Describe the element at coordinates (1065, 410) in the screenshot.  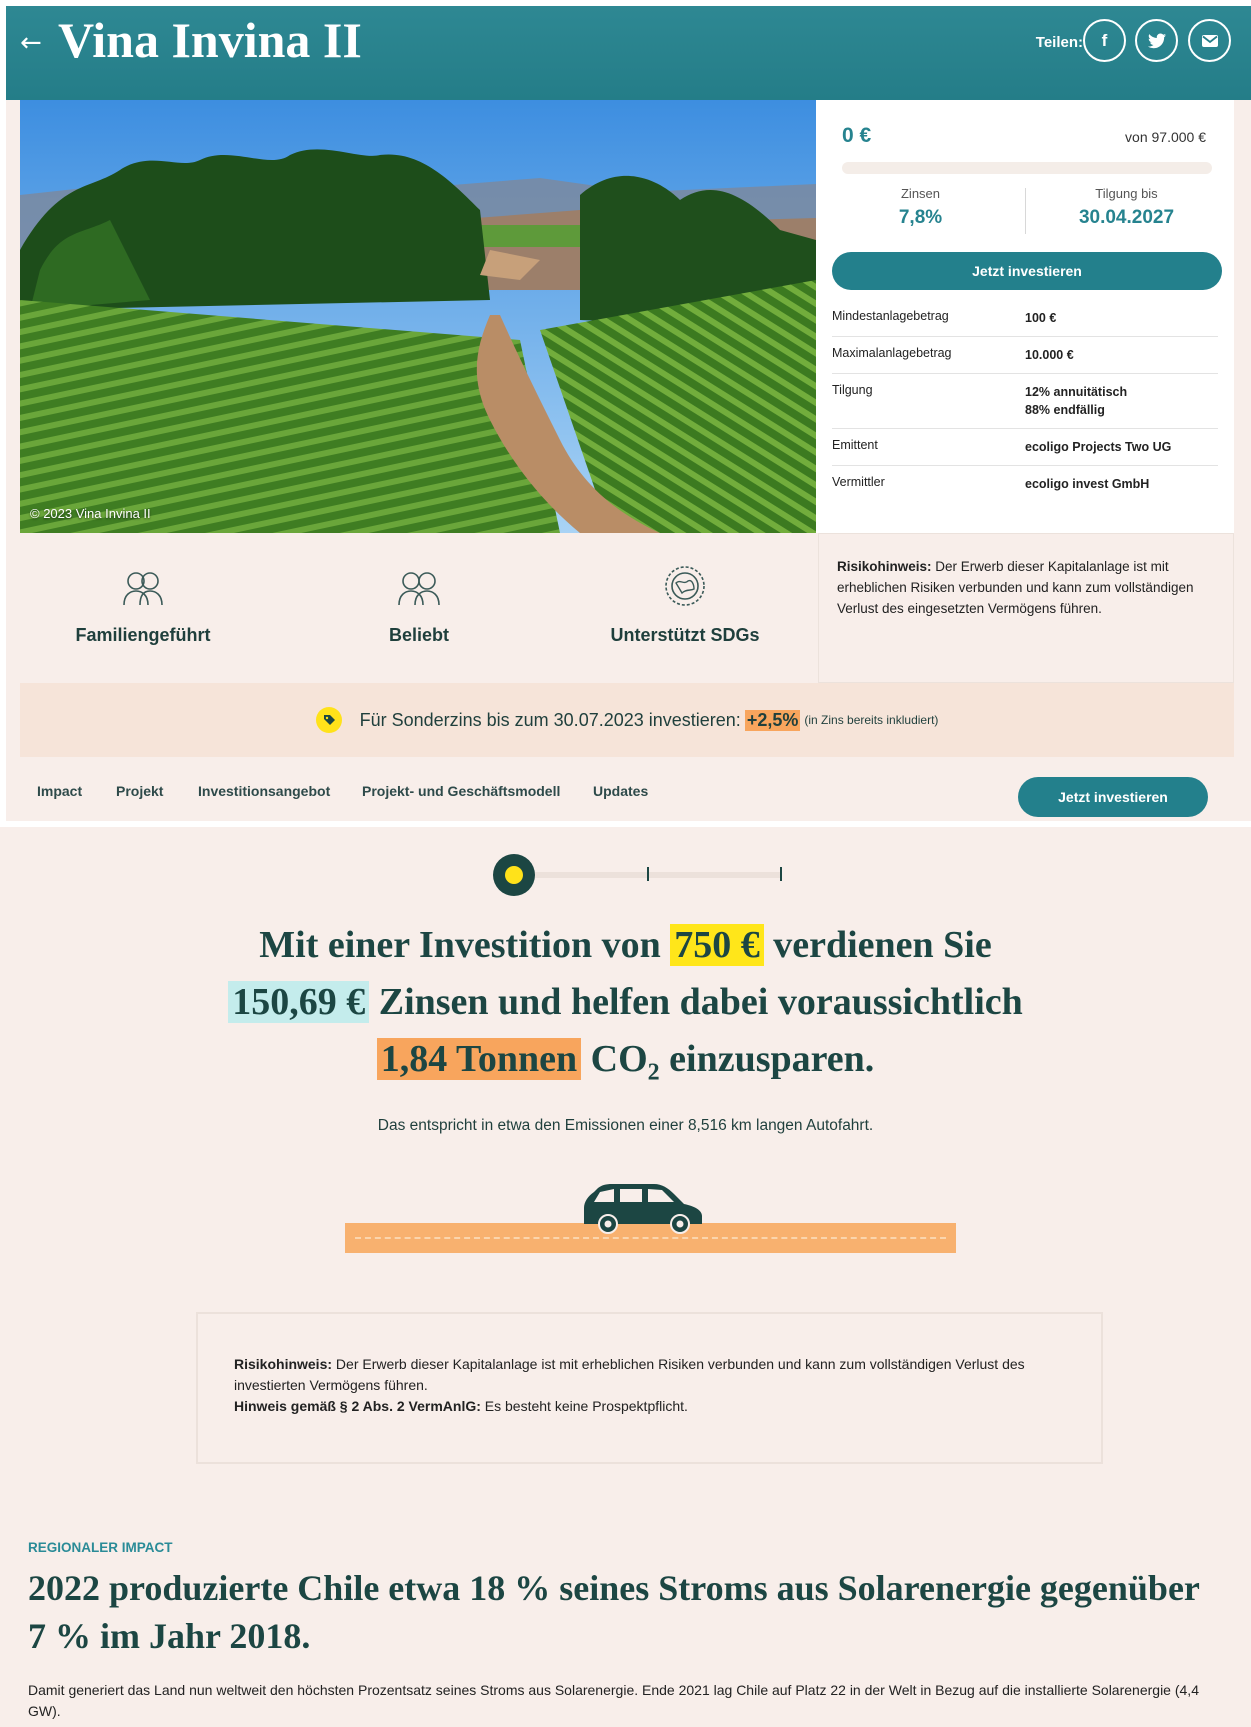
I see `repayment-bullet: 88% endfällig` at that location.